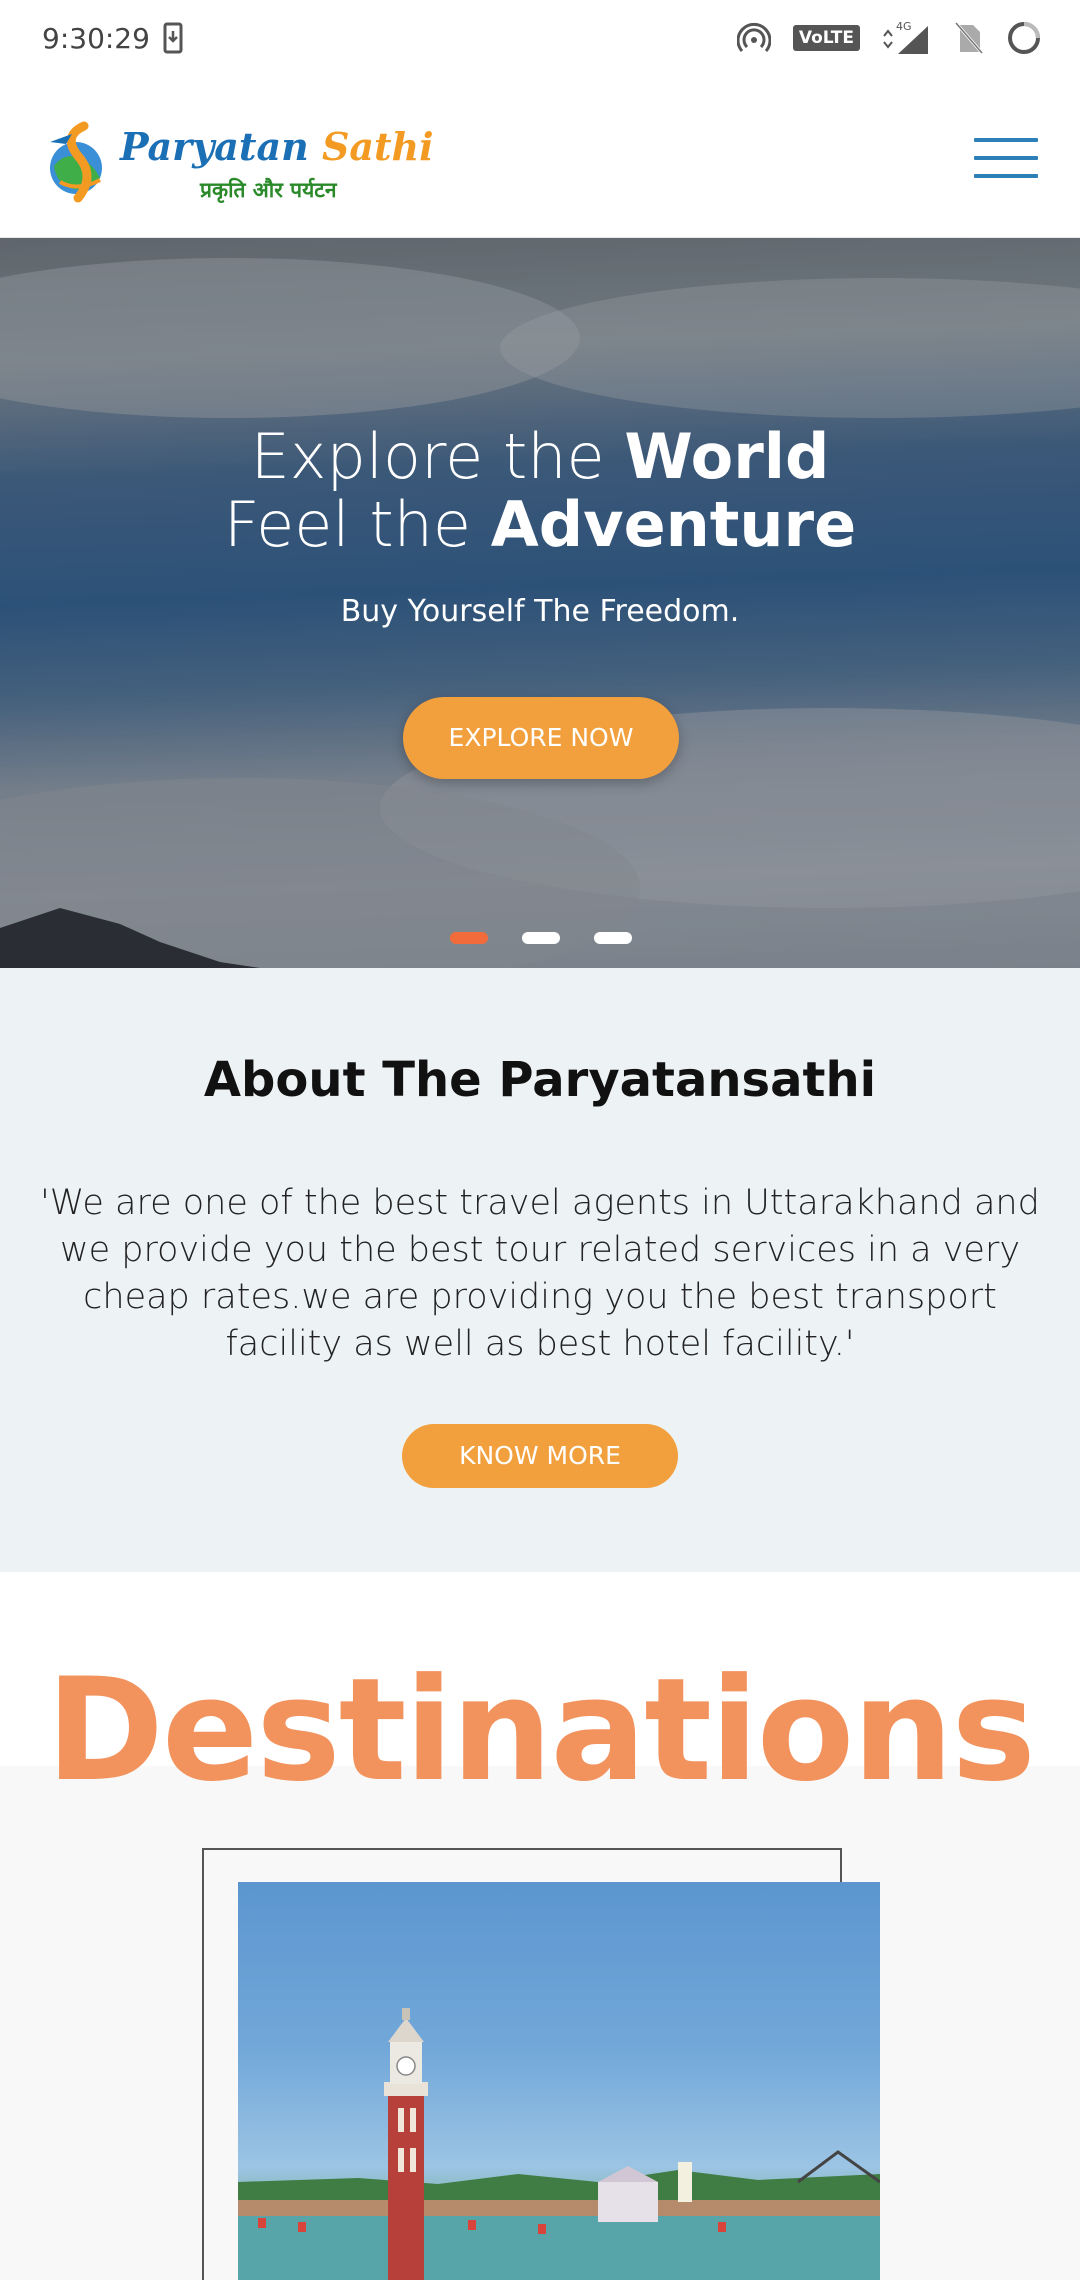  Describe the element at coordinates (377, 146) in the screenshot. I see `logo-wordmark-part2: Sathi` at that location.